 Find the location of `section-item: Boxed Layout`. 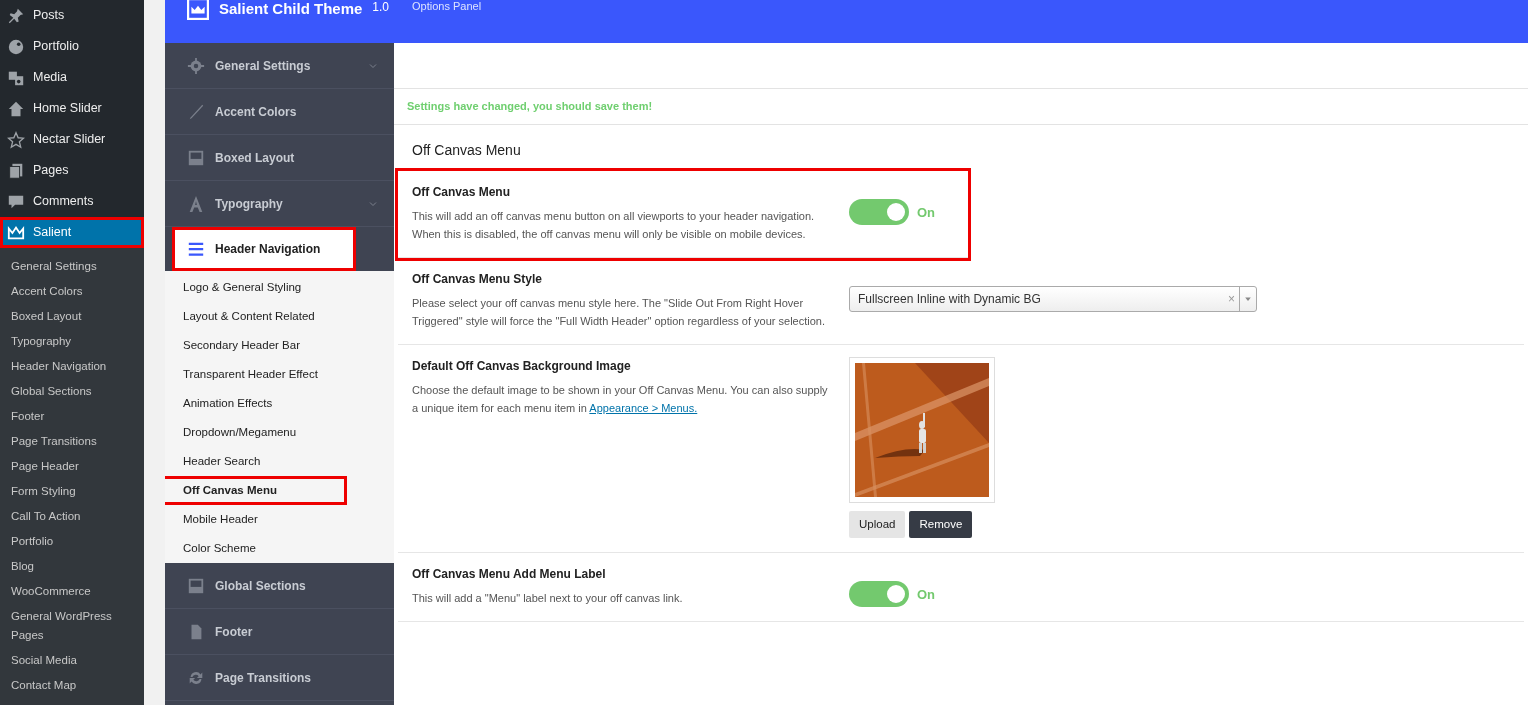

section-item: Boxed Layout is located at coordinates (279, 158).